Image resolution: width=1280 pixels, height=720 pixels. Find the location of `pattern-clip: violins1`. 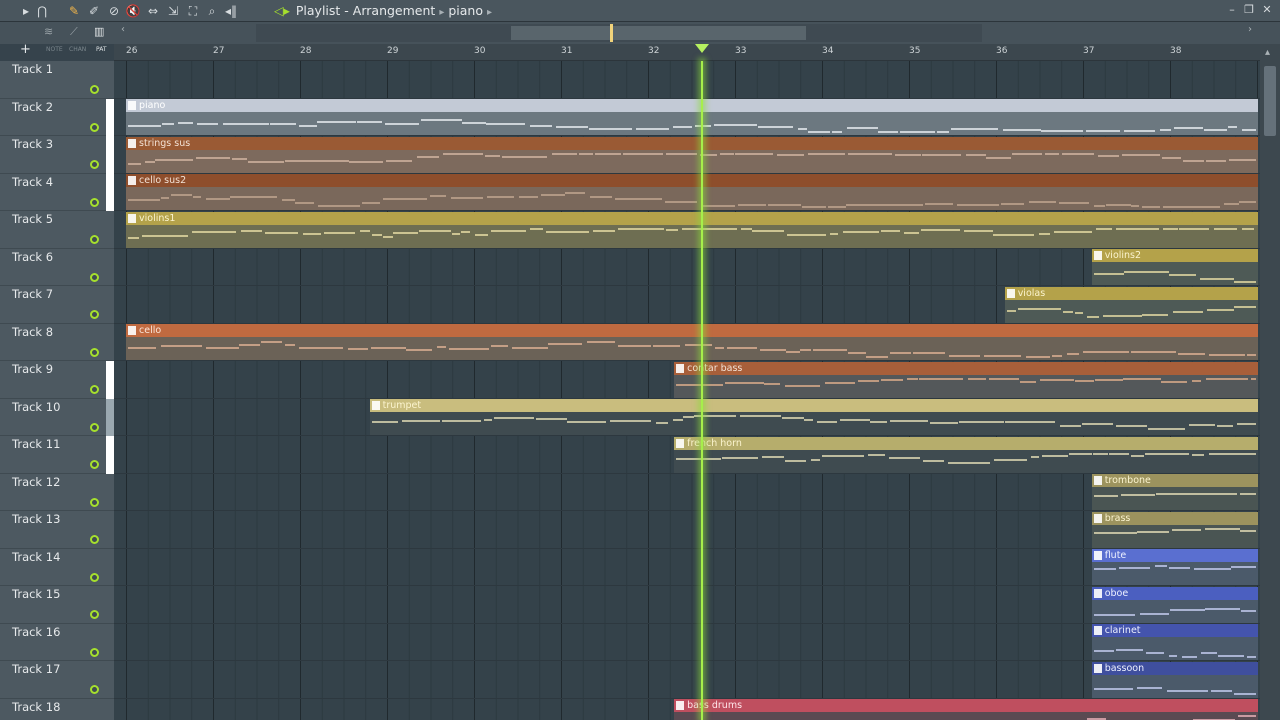

pattern-clip: violins1 is located at coordinates (692, 229).